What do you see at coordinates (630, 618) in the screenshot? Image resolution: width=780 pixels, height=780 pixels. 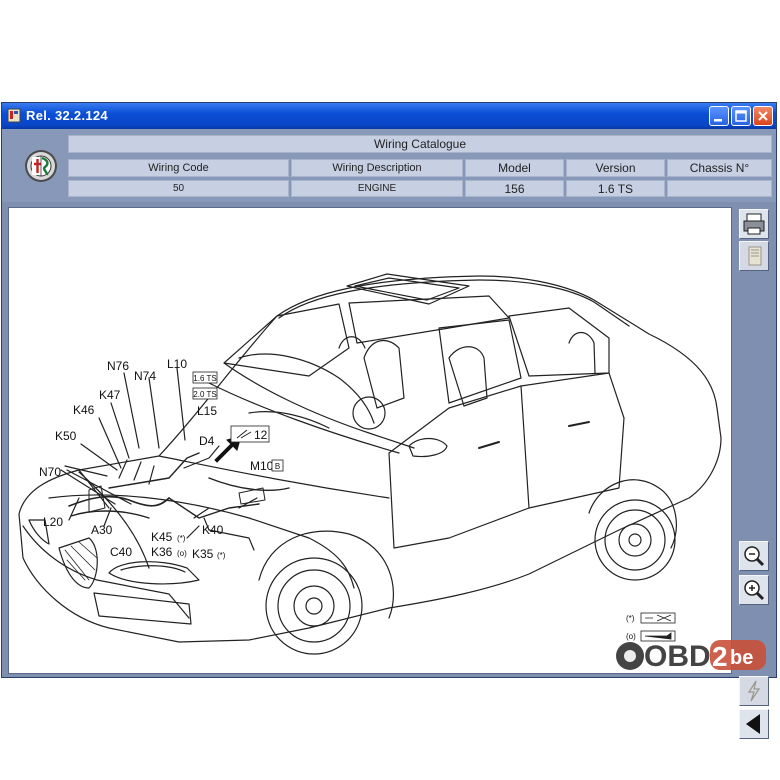 I see `legend-asterisk: (*)` at bounding box center [630, 618].